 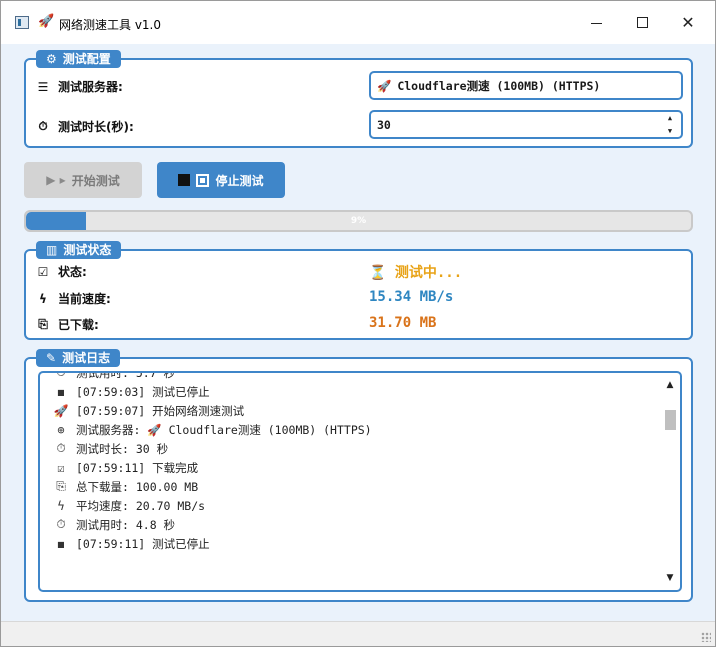 What do you see at coordinates (126, 375) in the screenshot?
I see `log-line-text: 测试用时: 5.7 秒` at bounding box center [126, 375].